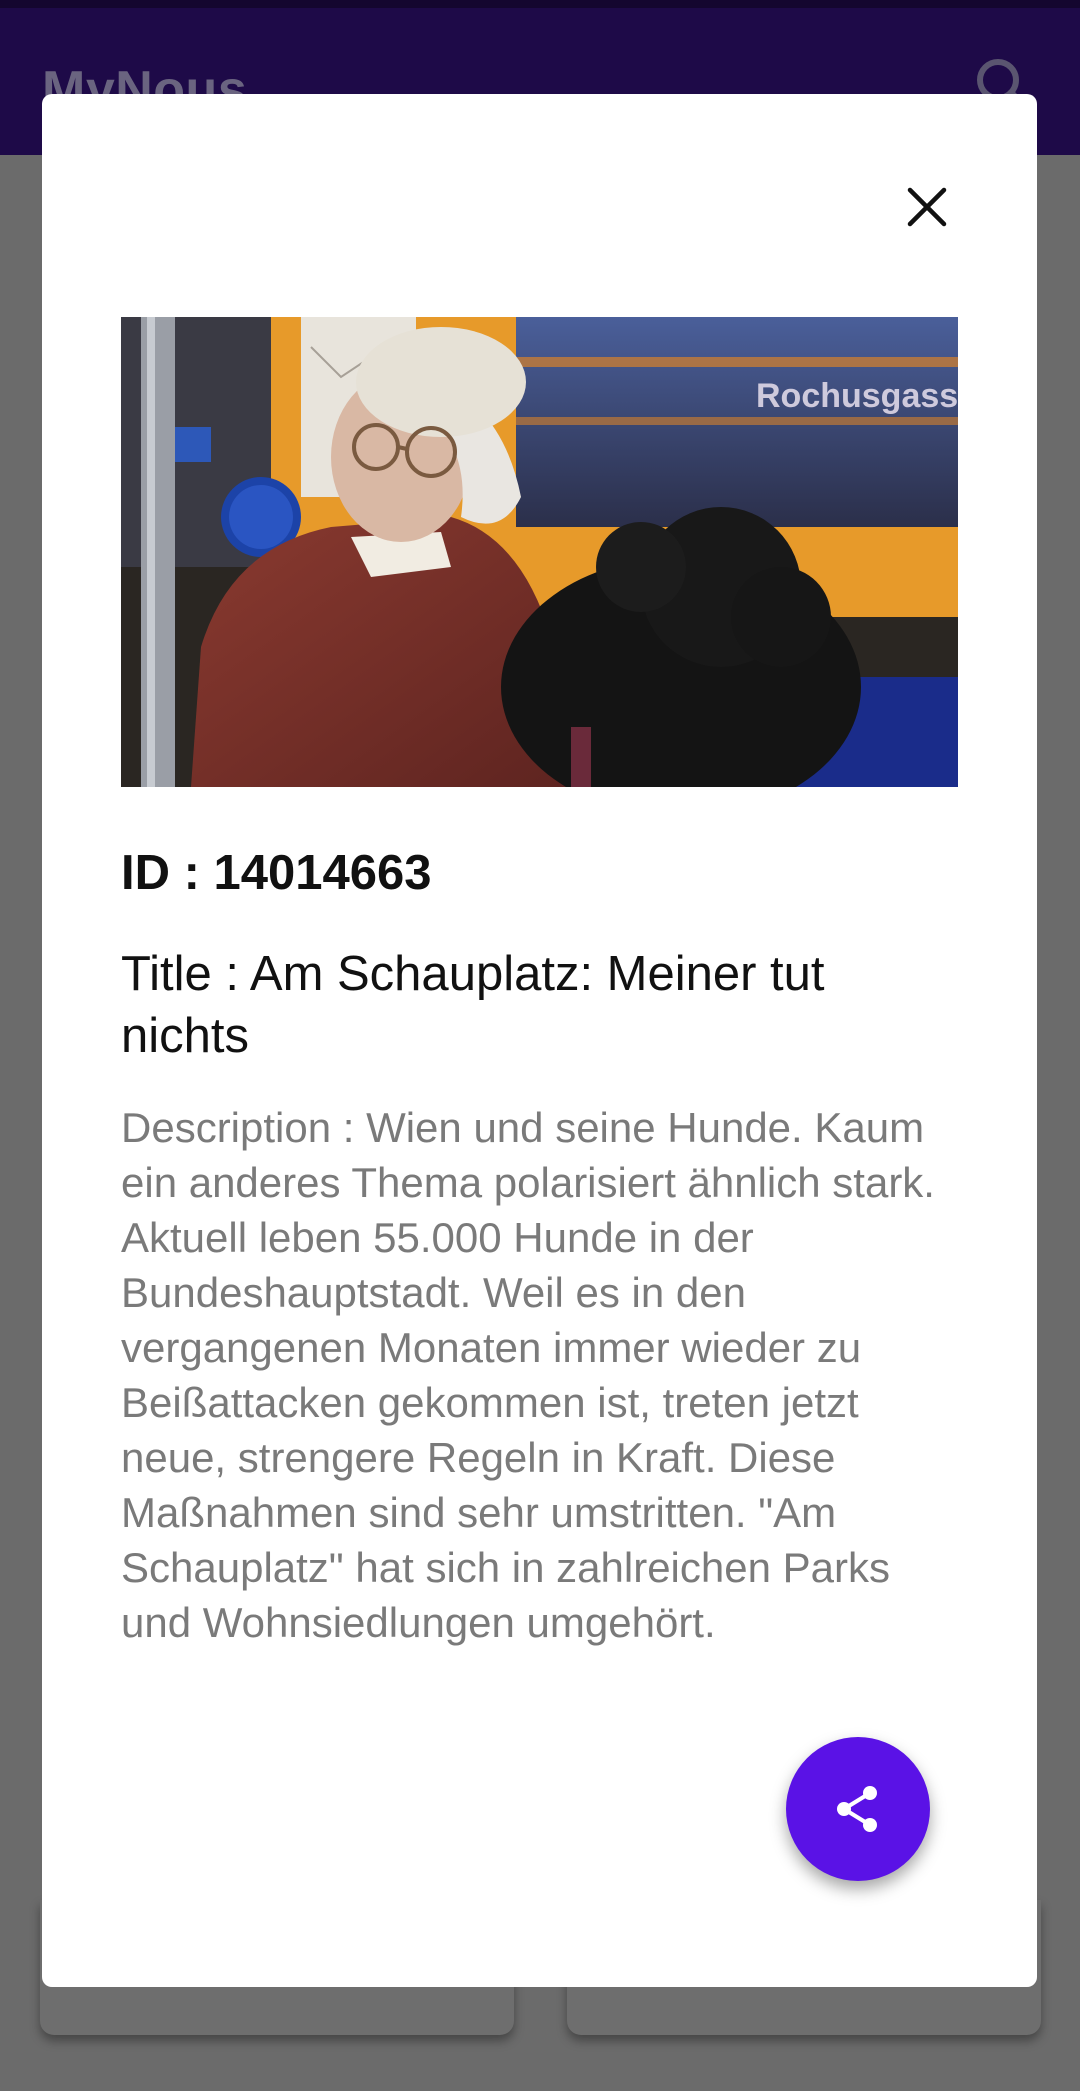 This screenshot has width=1080, height=2091. I want to click on thumbnail-sign-text: Rochusgass, so click(857, 396).